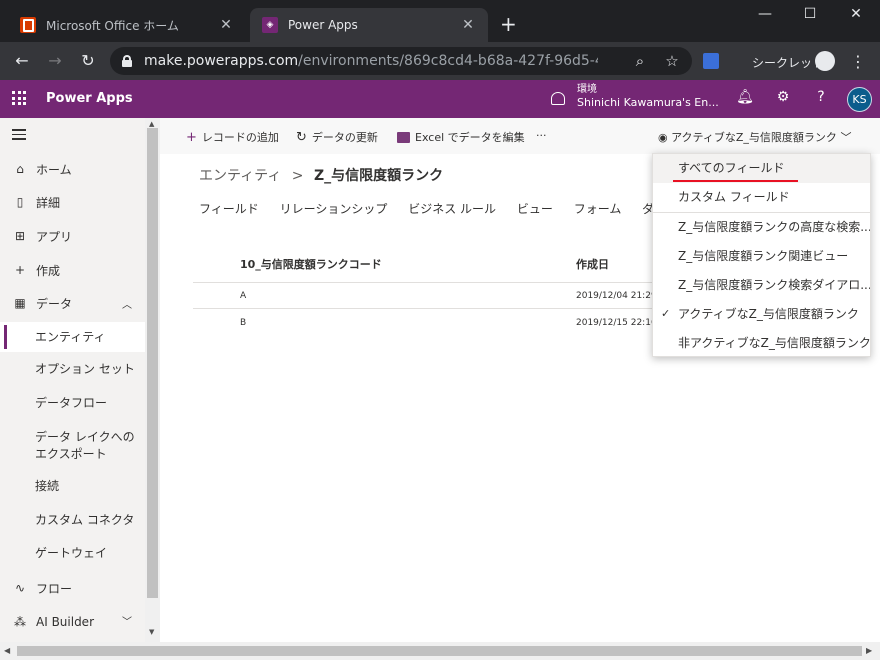 The image size is (880, 660). Describe the element at coordinates (28, 25) in the screenshot. I see `office-icon` at that location.